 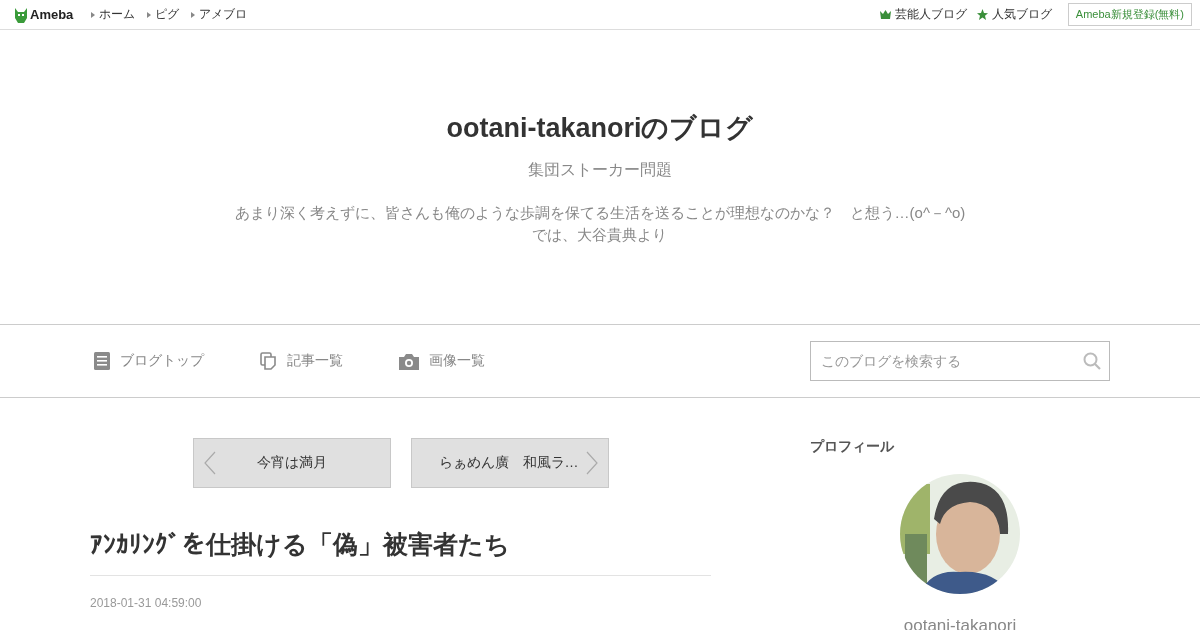 I want to click on previous-entry-button: 今宵は満月, so click(x=291, y=463).